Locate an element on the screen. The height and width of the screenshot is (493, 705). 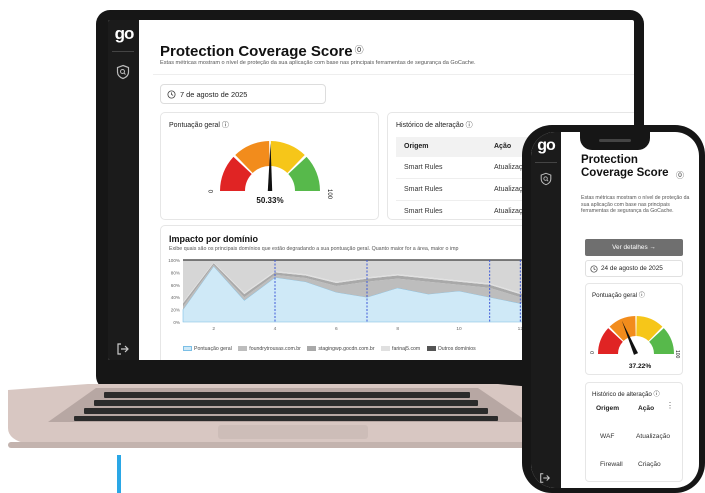
y-tick-label: 60% is located at coordinates (175, 285).